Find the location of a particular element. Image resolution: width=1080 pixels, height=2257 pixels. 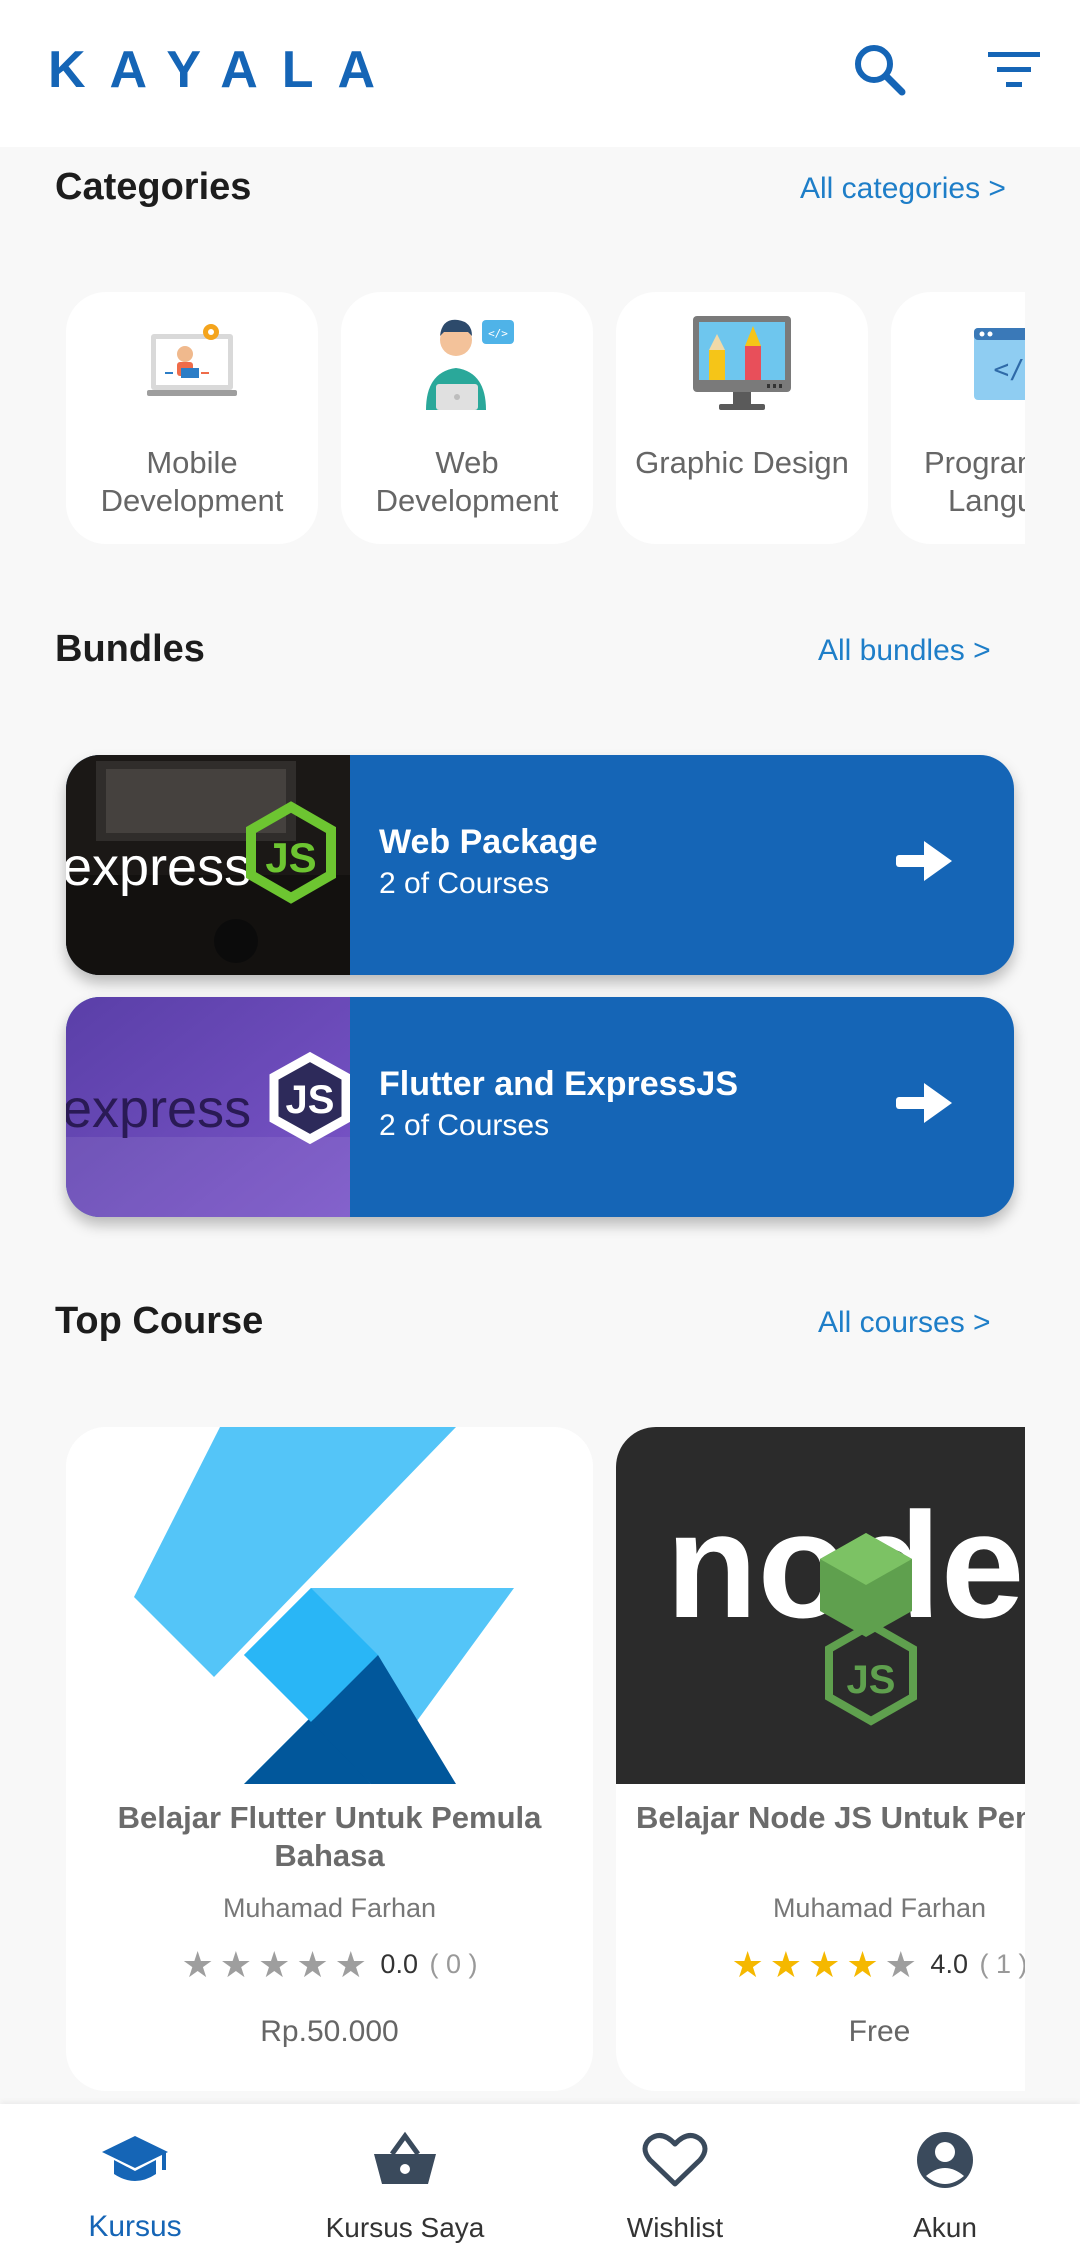

basket-icon is located at coordinates (405, 2157).